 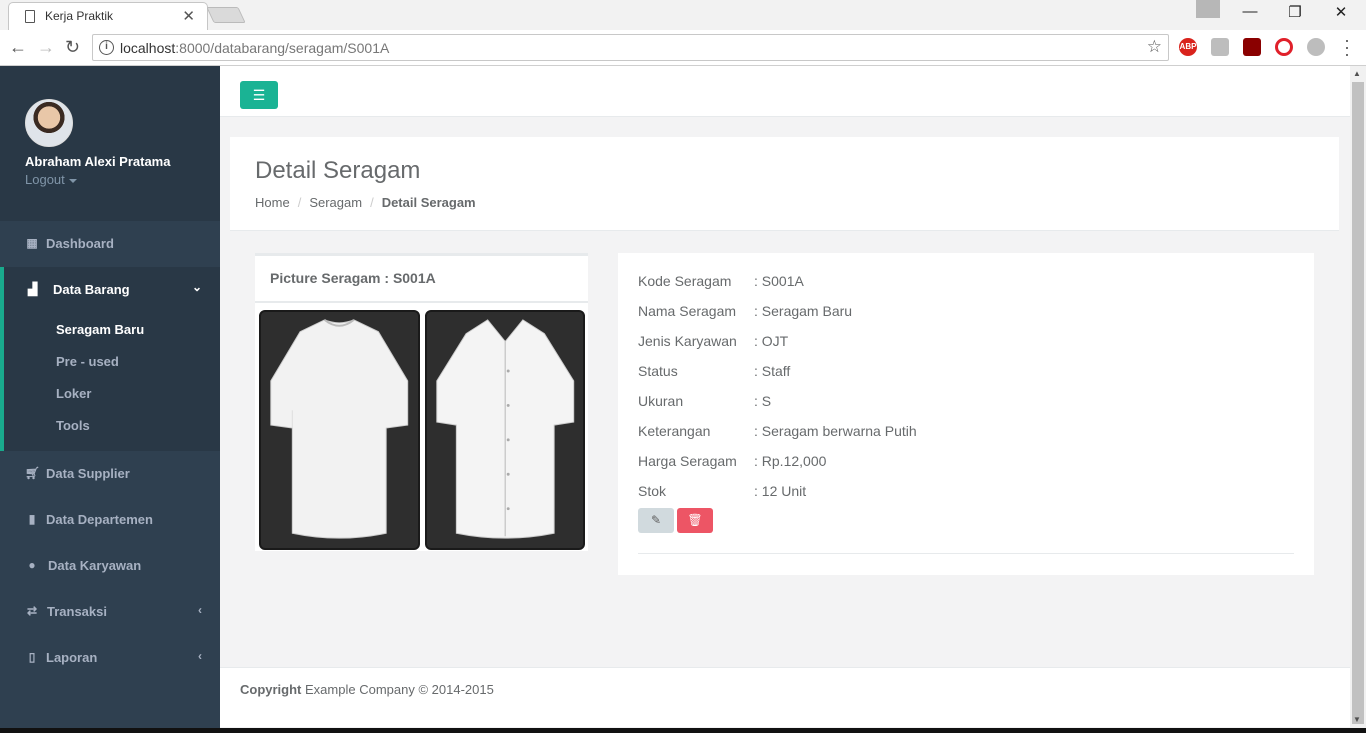 What do you see at coordinates (1208, 9) in the screenshot?
I see `user-profile-icon` at bounding box center [1208, 9].